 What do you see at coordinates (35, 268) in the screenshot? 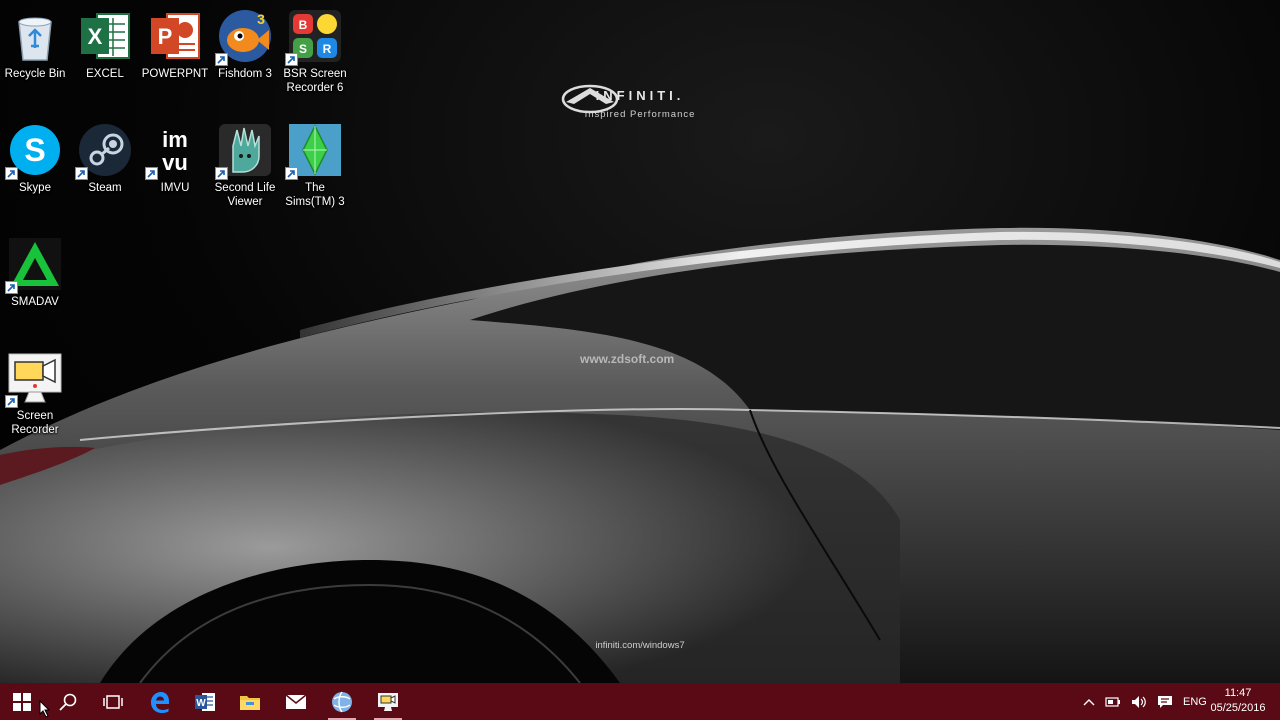
I see `desktop-icon-smadav: SMADAV` at bounding box center [35, 268].